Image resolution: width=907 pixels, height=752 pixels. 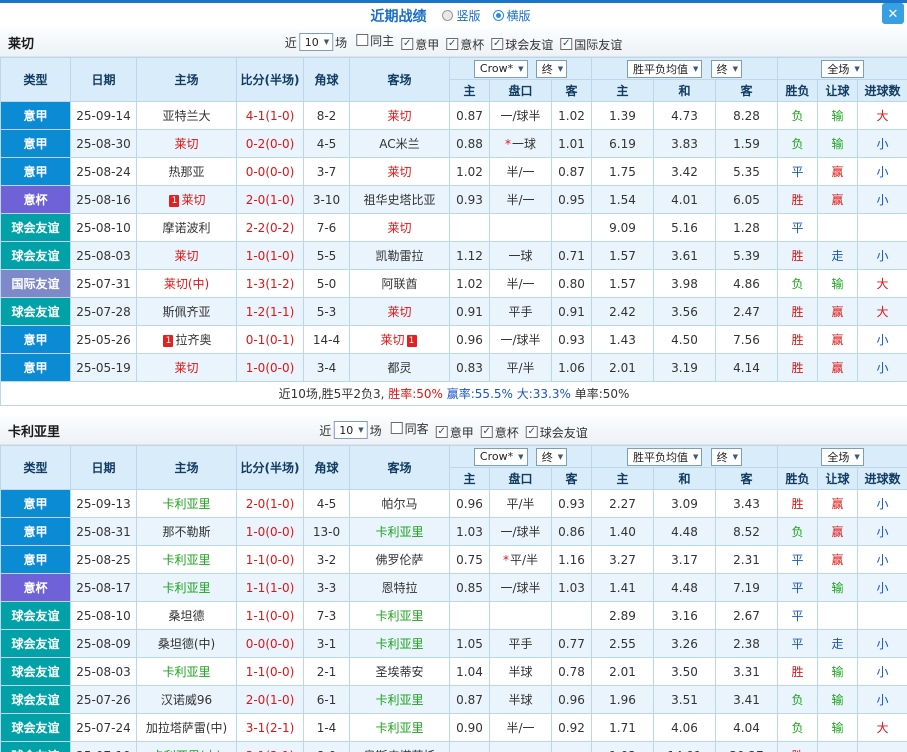 I want to click on team-name: 阿联酋, so click(x=399, y=284).